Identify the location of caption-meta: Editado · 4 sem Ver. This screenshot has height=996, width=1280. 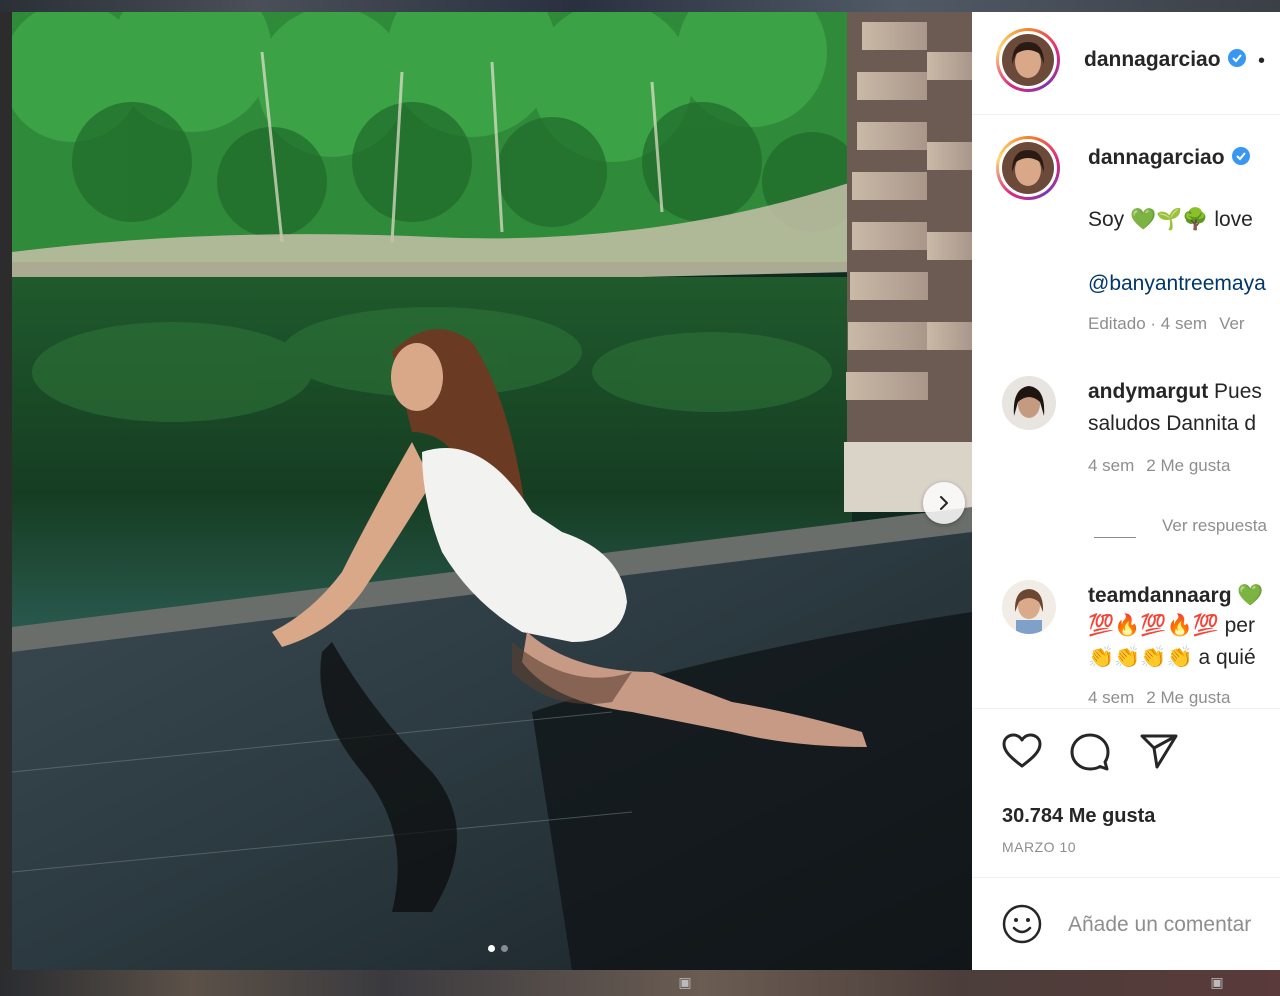
(1172, 324).